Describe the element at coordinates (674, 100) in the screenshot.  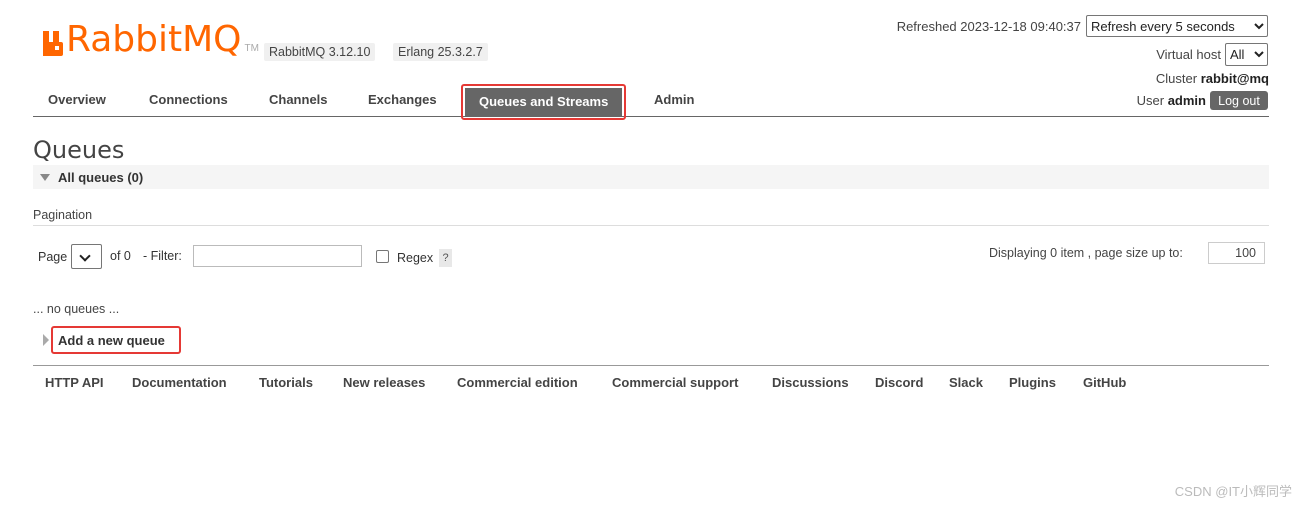
I see `tab-admin: Admin` at that location.